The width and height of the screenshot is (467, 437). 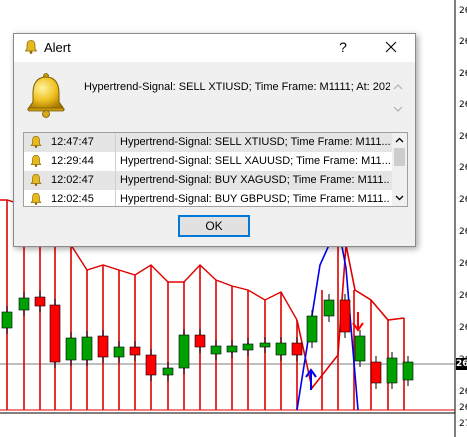 I want to click on title-bar: Alert ?, so click(x=214, y=48).